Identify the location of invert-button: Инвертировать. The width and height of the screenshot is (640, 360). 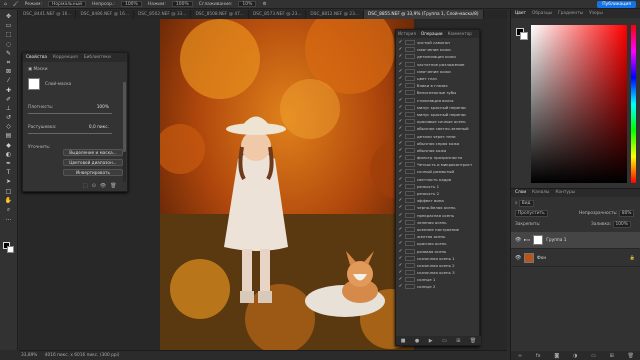
(93, 172).